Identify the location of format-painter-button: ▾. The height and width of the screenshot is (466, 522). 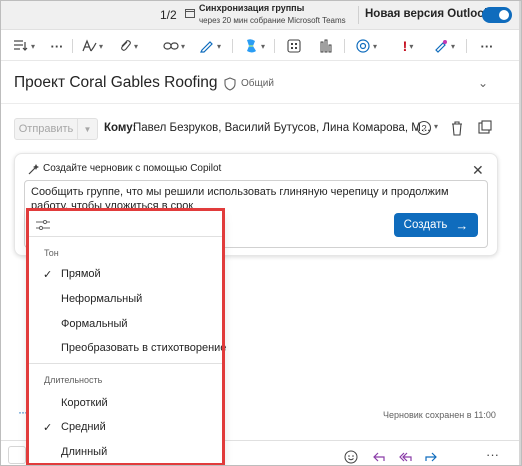
(444, 46).